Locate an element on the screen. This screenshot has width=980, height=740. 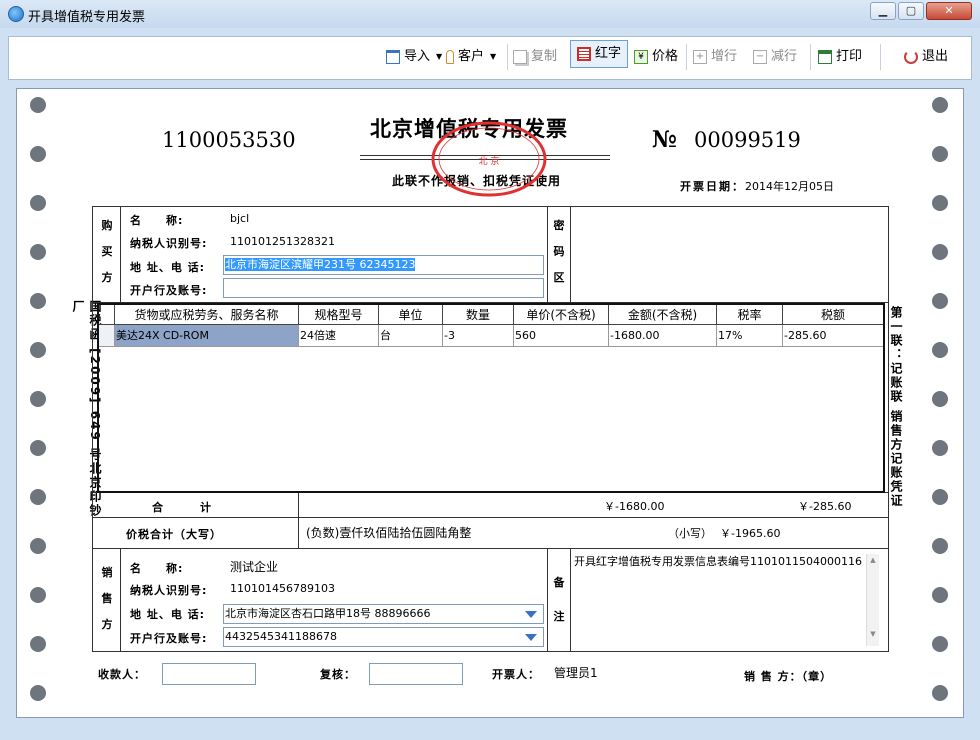
column-header: 税率 is located at coordinates (750, 315).